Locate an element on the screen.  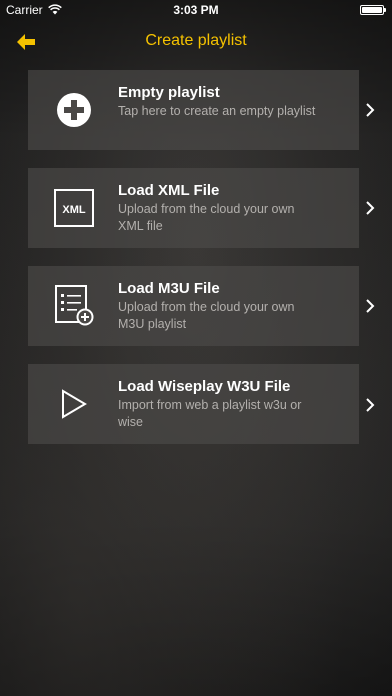
xml-icon-label: XML is located at coordinates (74, 210).